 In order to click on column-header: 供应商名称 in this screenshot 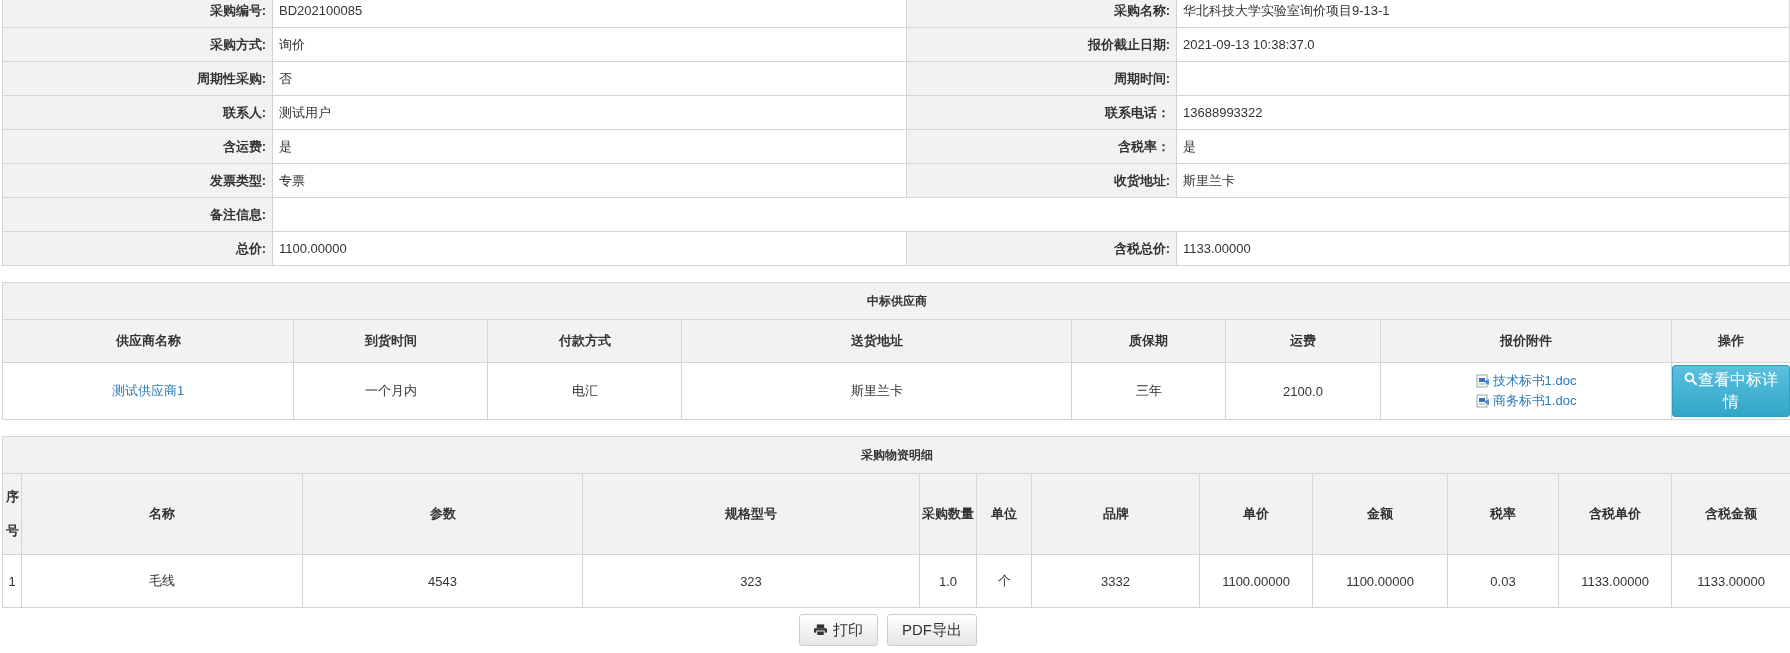, I will do `click(148, 341)`.